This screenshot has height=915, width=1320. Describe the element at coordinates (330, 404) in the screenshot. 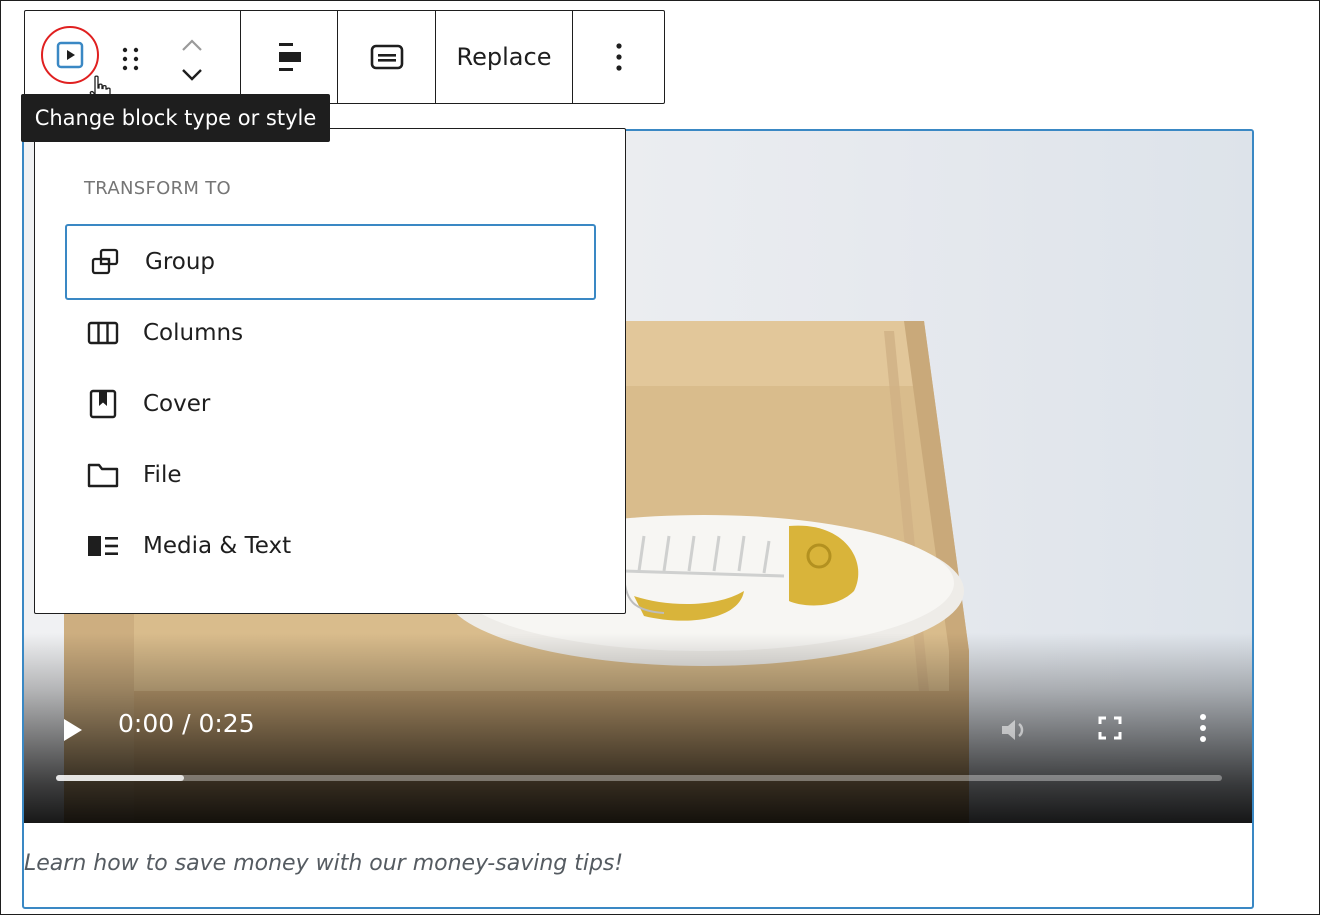

I see `transform-item-cover: Cover` at that location.